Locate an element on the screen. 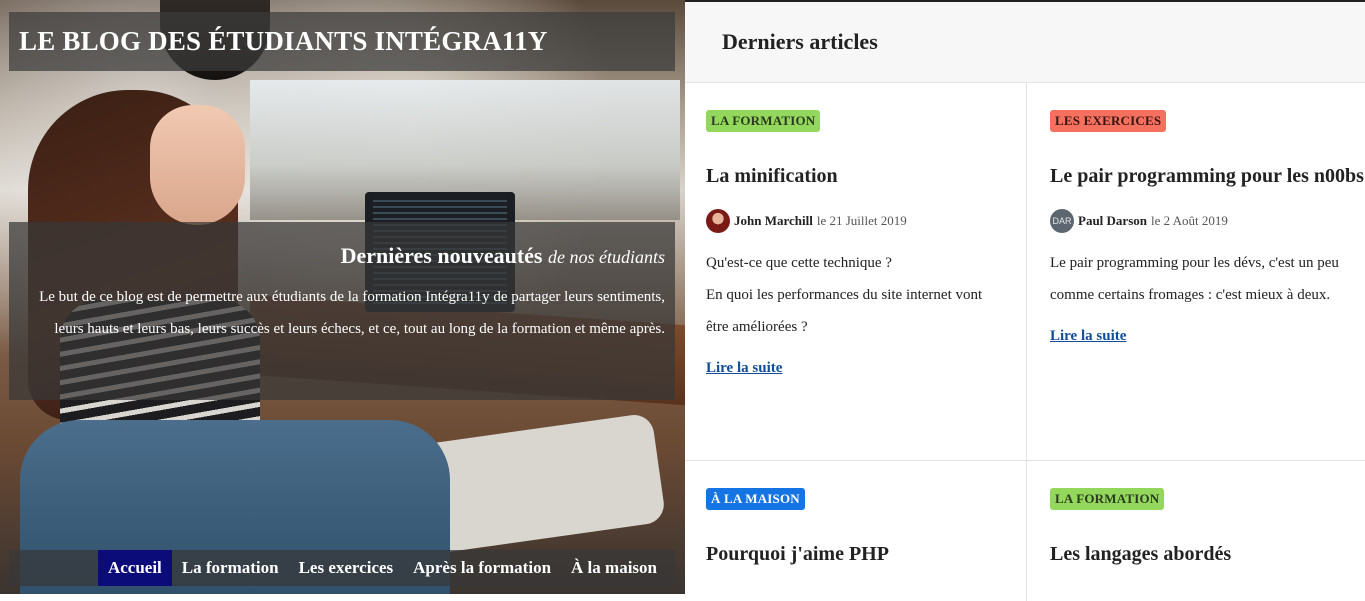  category-tag: LES EXERCICES is located at coordinates (1108, 121).